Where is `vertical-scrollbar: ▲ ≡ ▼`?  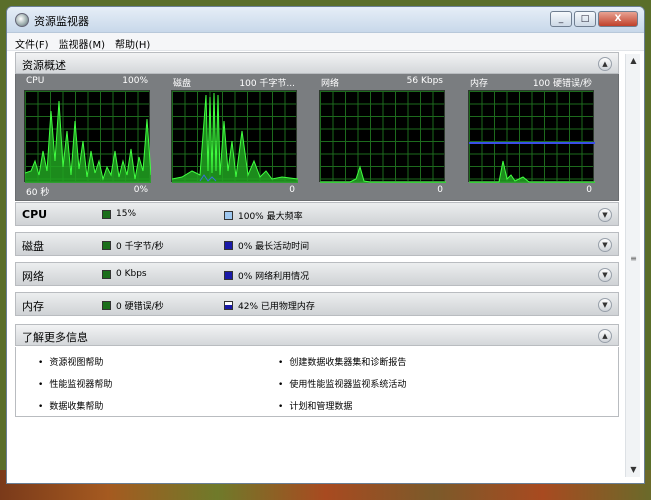 vertical-scrollbar: ▲ ≡ ▼ is located at coordinates (632, 265).